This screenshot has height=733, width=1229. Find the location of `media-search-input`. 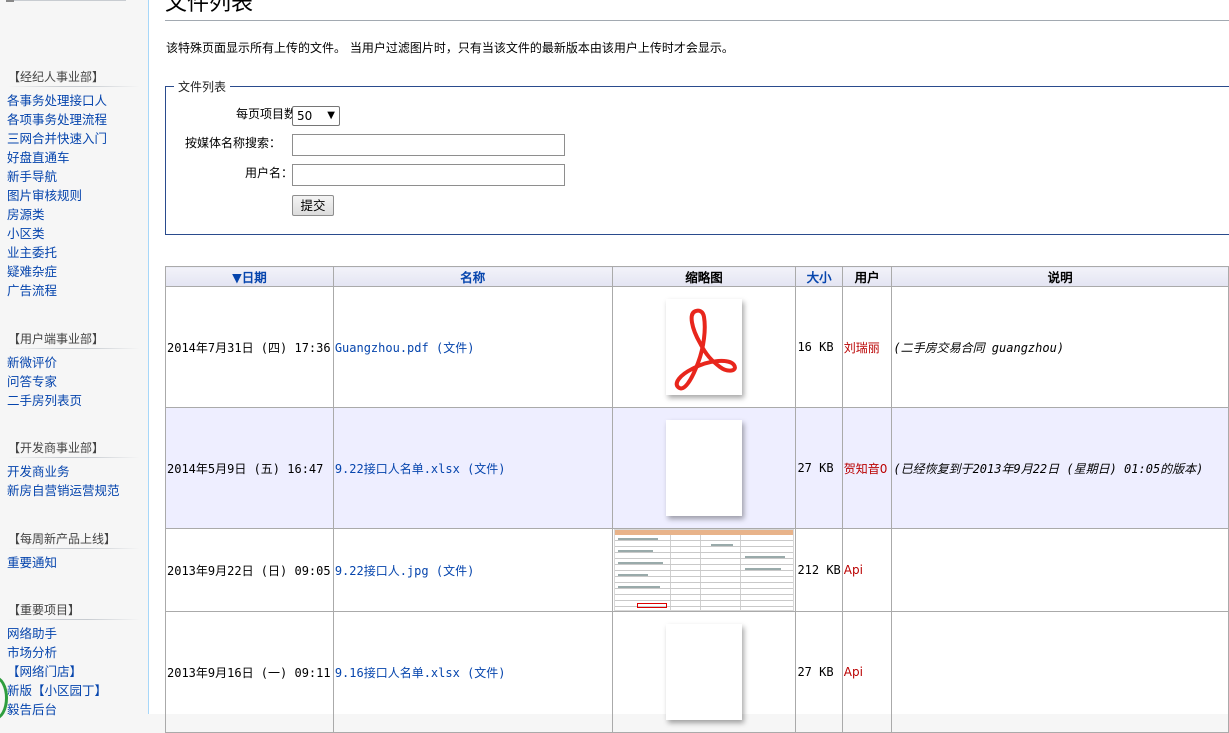

media-search-input is located at coordinates (428, 145).